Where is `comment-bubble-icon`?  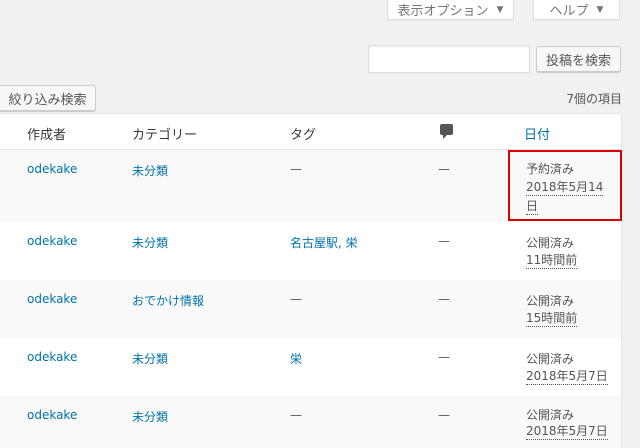 comment-bubble-icon is located at coordinates (446, 131).